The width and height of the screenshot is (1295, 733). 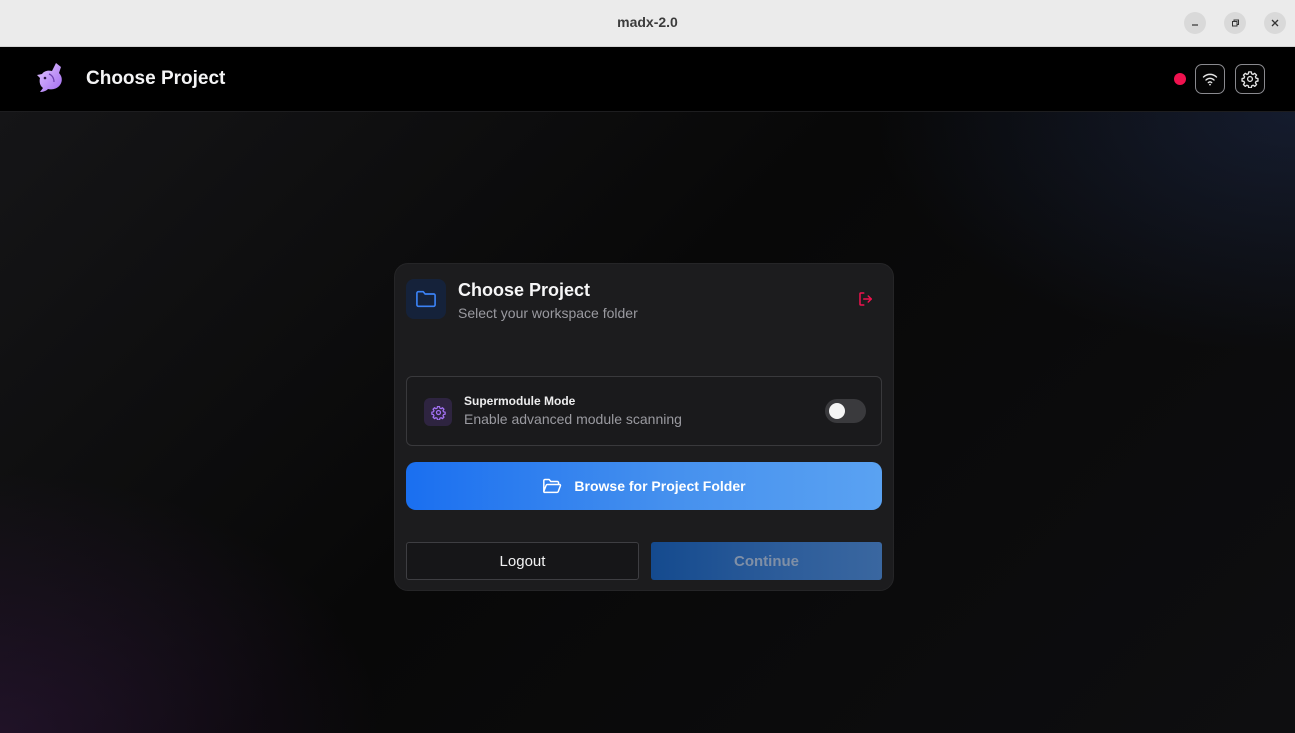 I want to click on browse-folder-button: Browse for Project Folder, so click(x=644, y=486).